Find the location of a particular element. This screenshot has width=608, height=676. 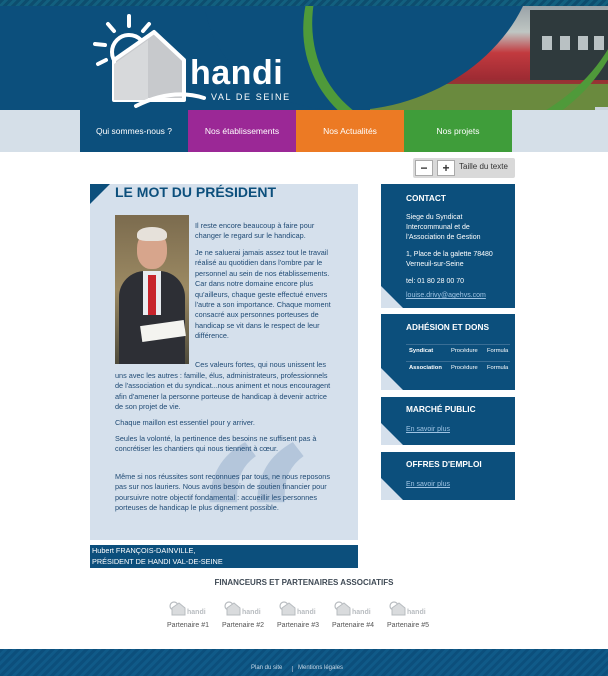

adhesion-title: ADHÉSION ET DONS is located at coordinates (447, 327).